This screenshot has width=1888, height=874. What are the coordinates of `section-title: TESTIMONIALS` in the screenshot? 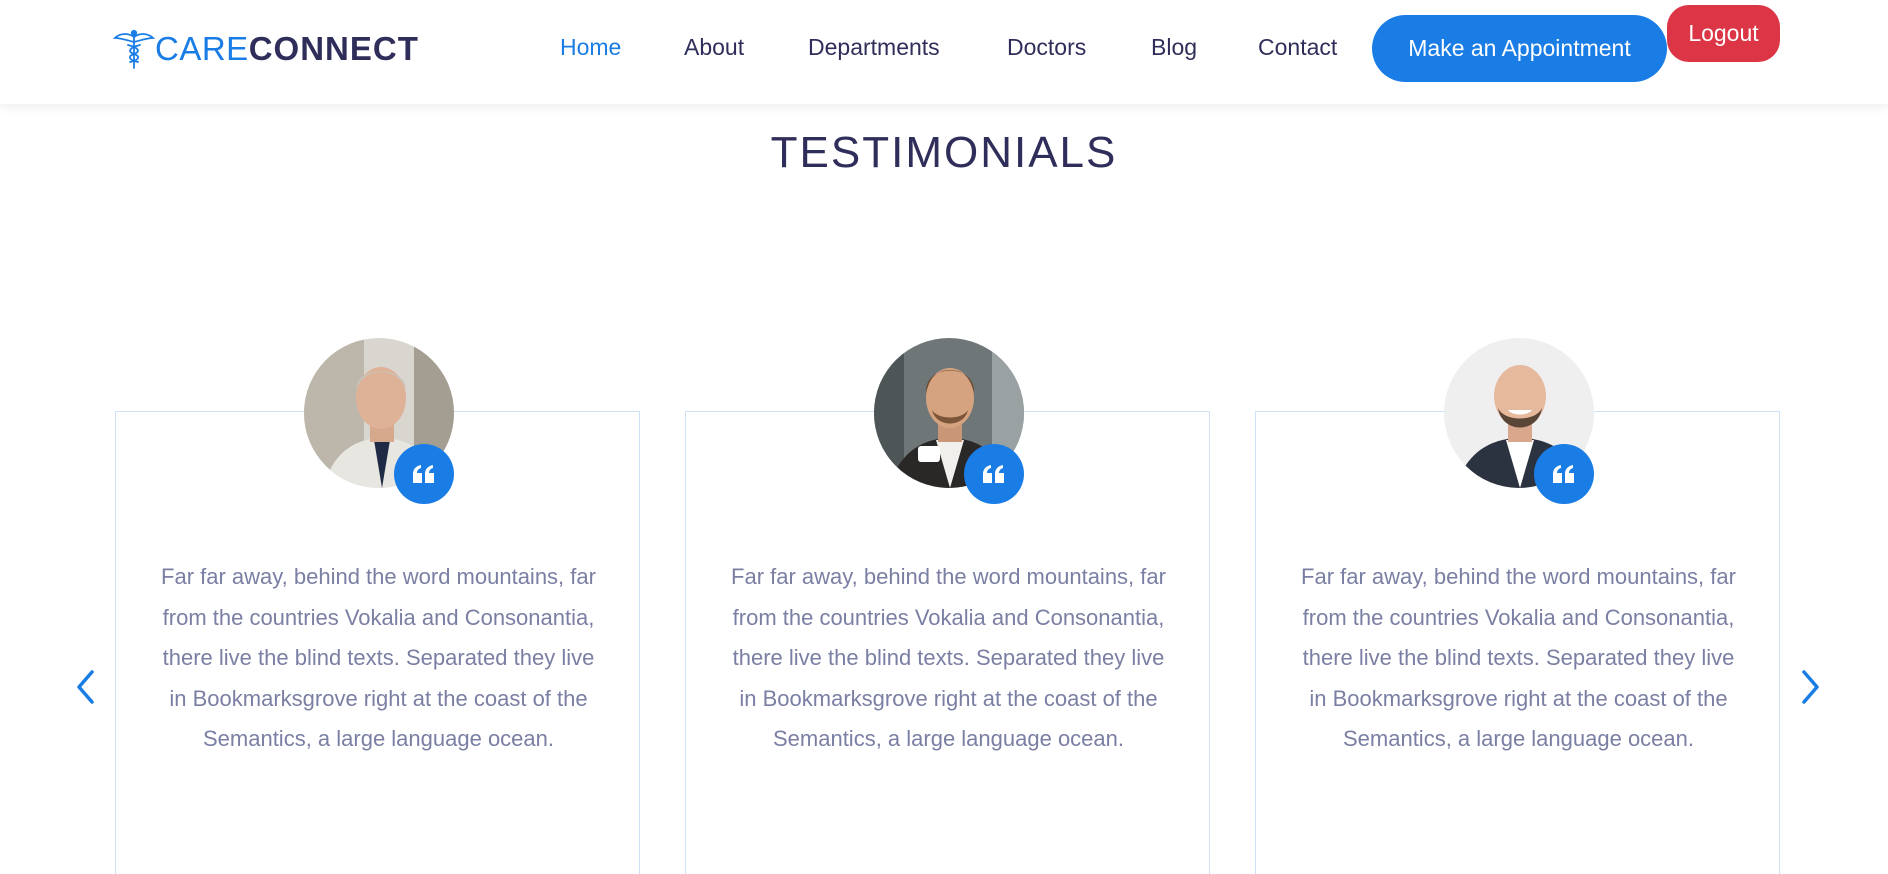 It's located at (944, 152).